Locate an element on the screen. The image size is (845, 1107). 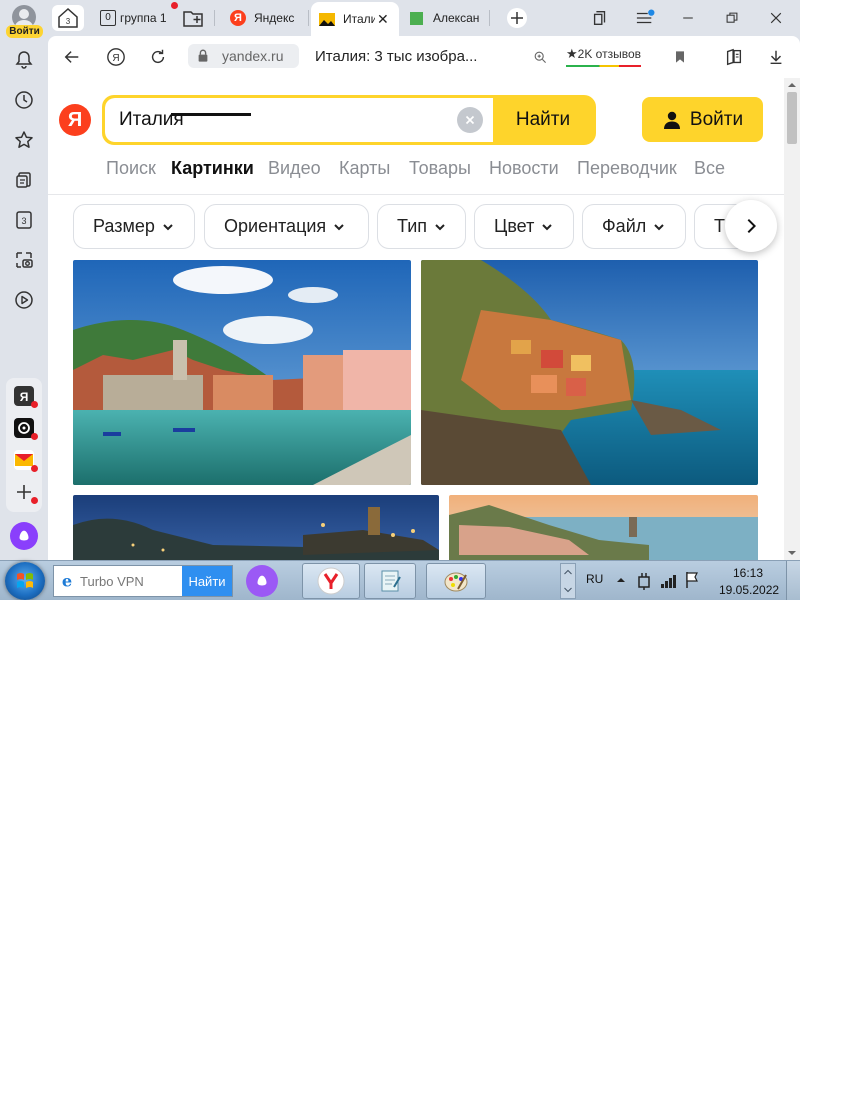
tab-counter-icon: 3 is located at coordinates (24, 220).